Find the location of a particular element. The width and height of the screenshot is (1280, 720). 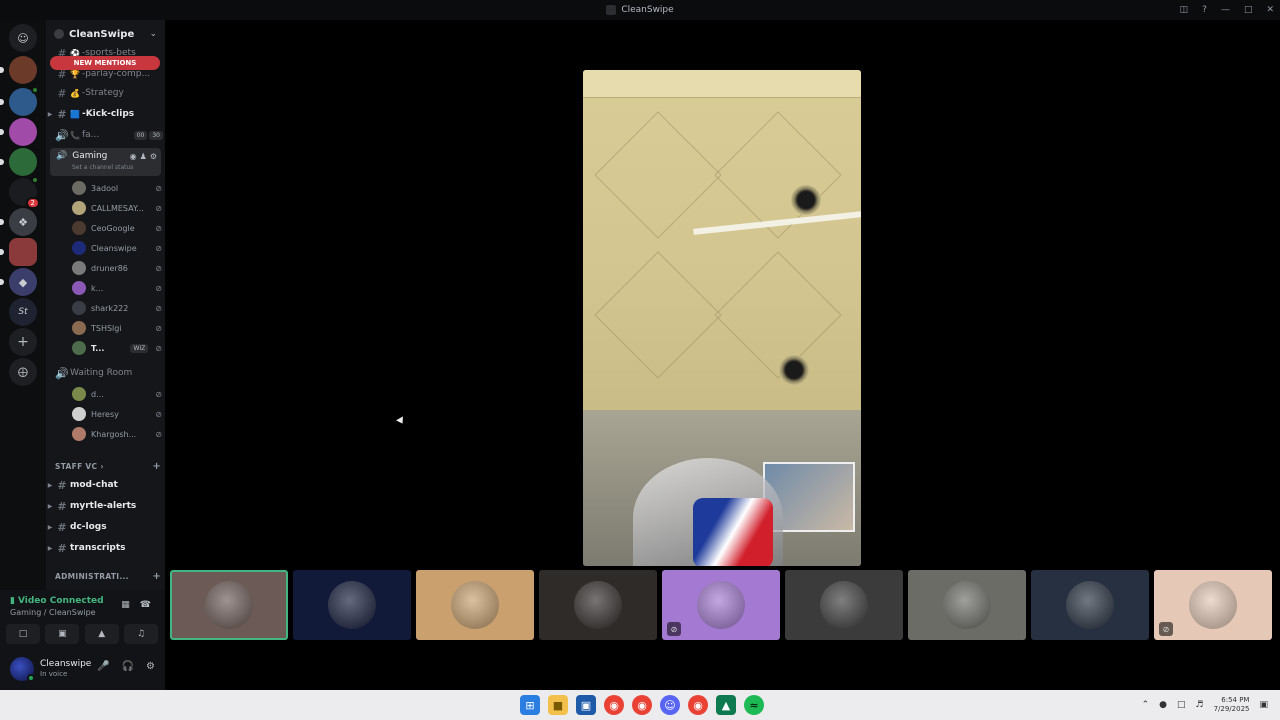

category-staff-vc: STAFF VC › + is located at coordinates (108, 466).